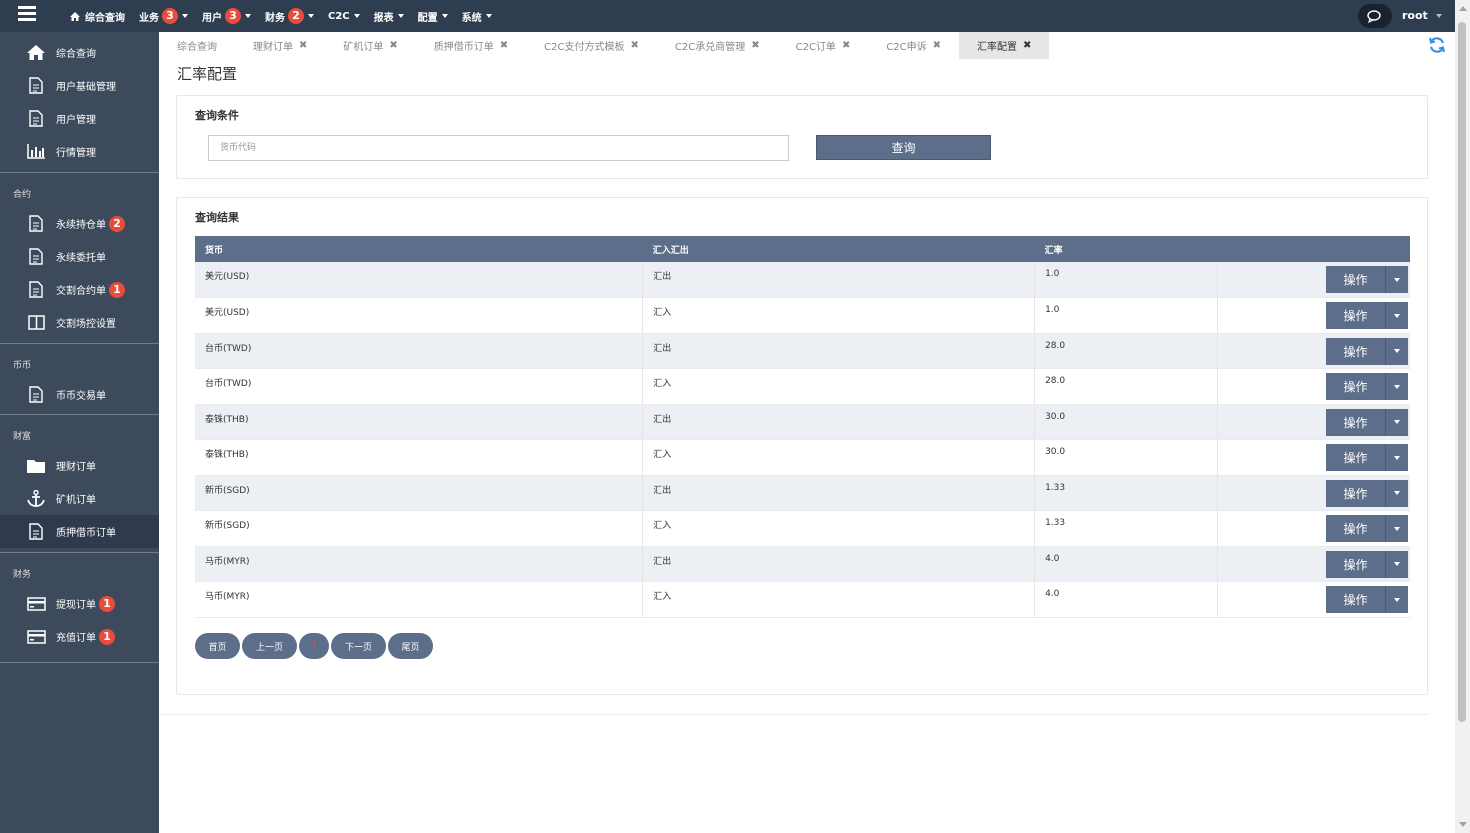  Describe the element at coordinates (79, 256) in the screenshot. I see `sidebar-item-perpetual-orders: 永续委托单` at that location.